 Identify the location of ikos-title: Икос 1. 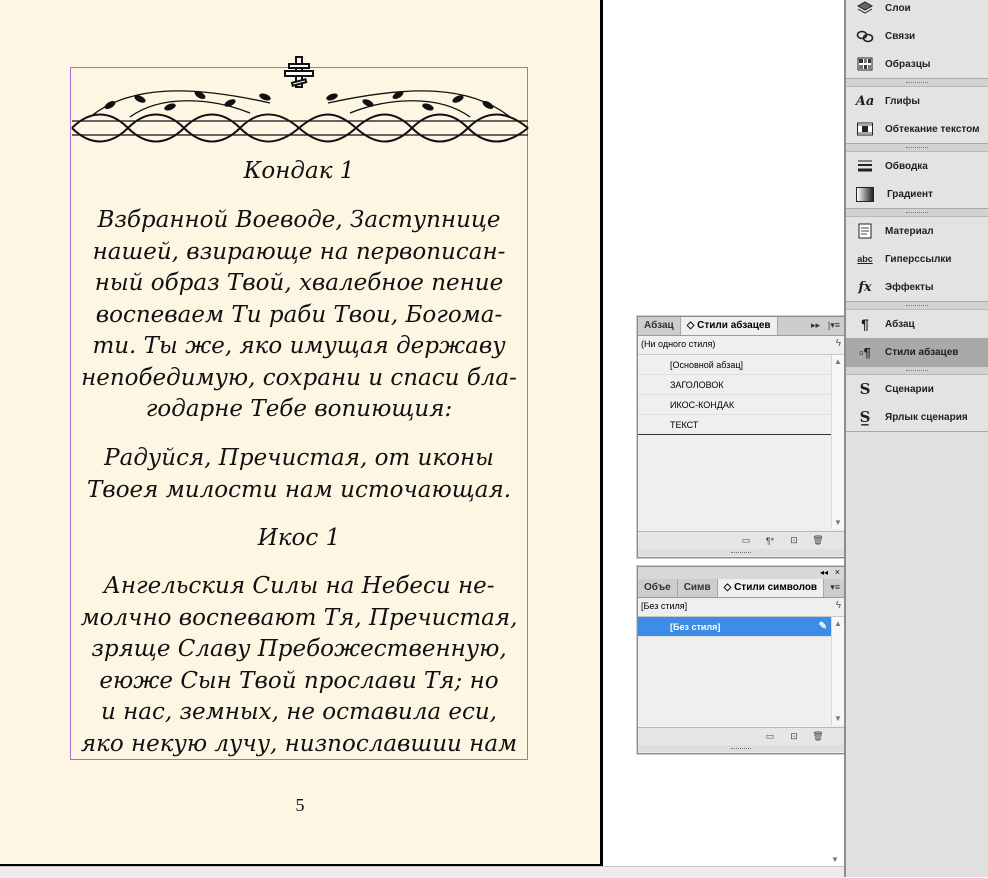
(299, 538).